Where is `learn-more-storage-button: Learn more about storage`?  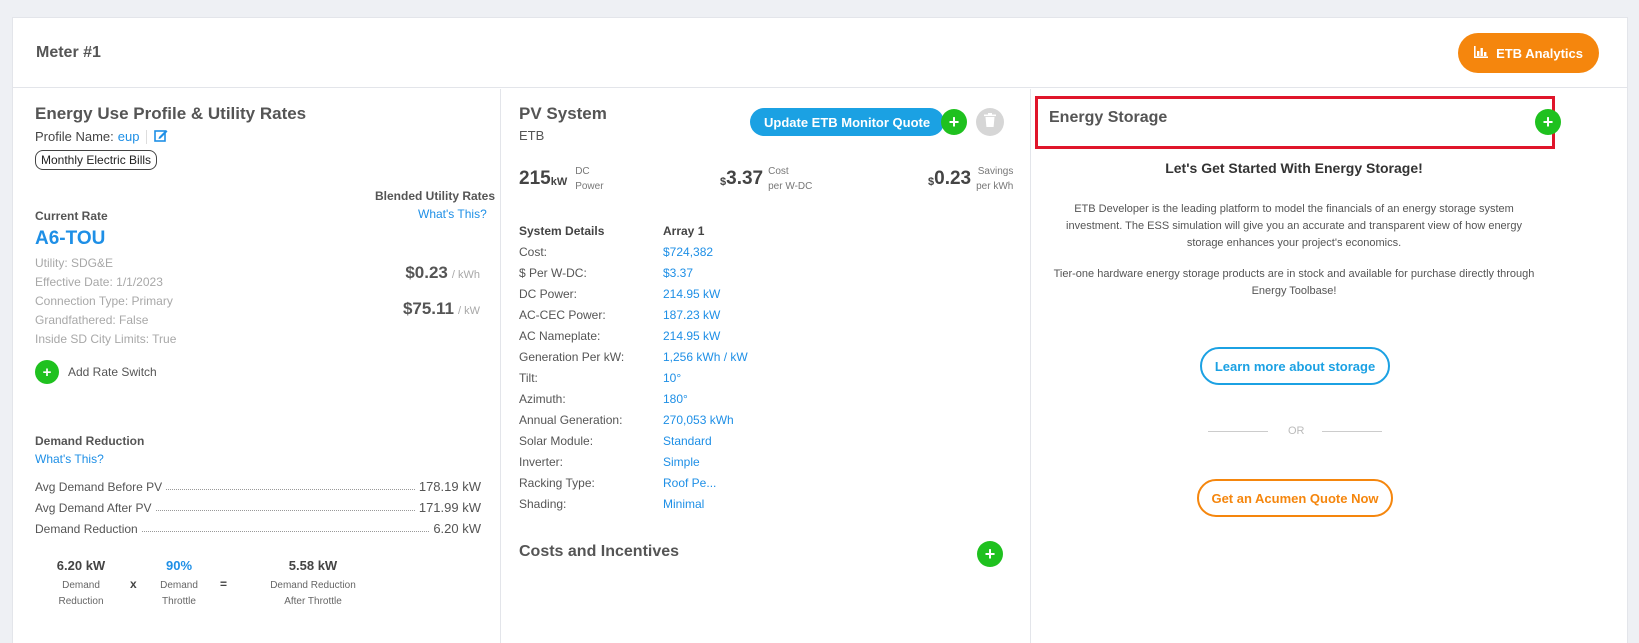 learn-more-storage-button: Learn more about storage is located at coordinates (1295, 366).